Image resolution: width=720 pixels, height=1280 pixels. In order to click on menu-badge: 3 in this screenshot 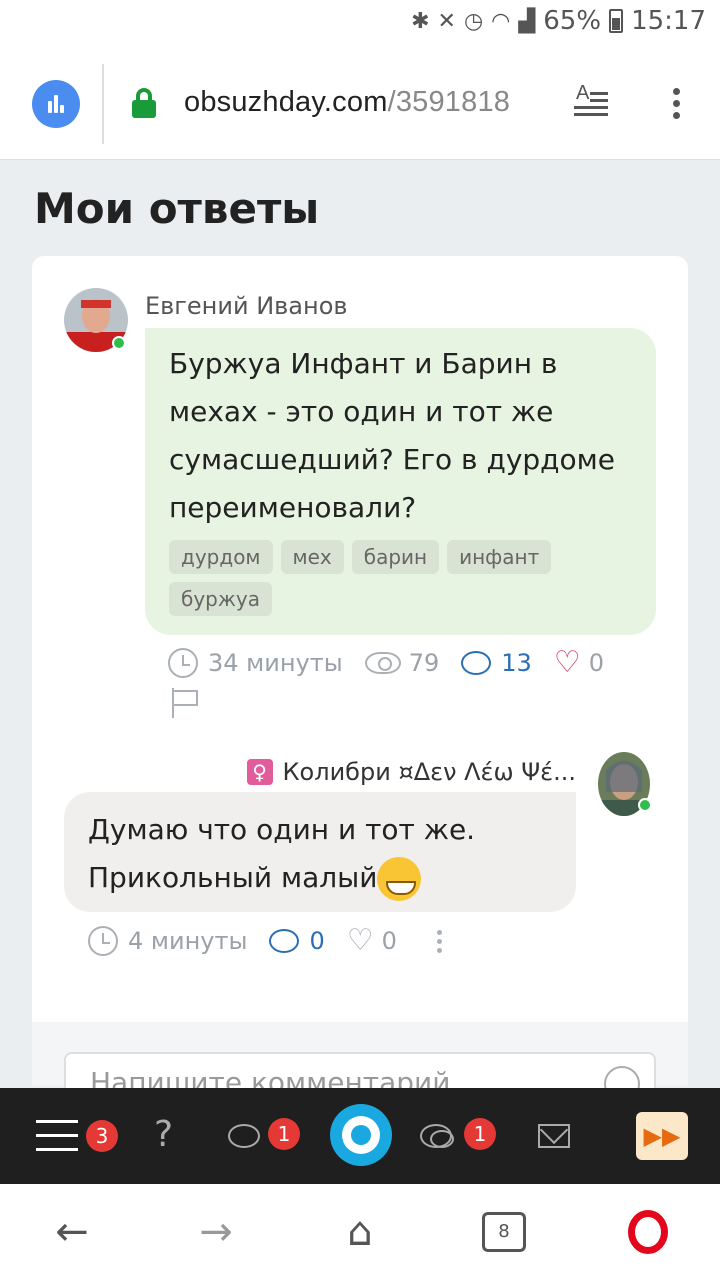, I will do `click(102, 1136)`.